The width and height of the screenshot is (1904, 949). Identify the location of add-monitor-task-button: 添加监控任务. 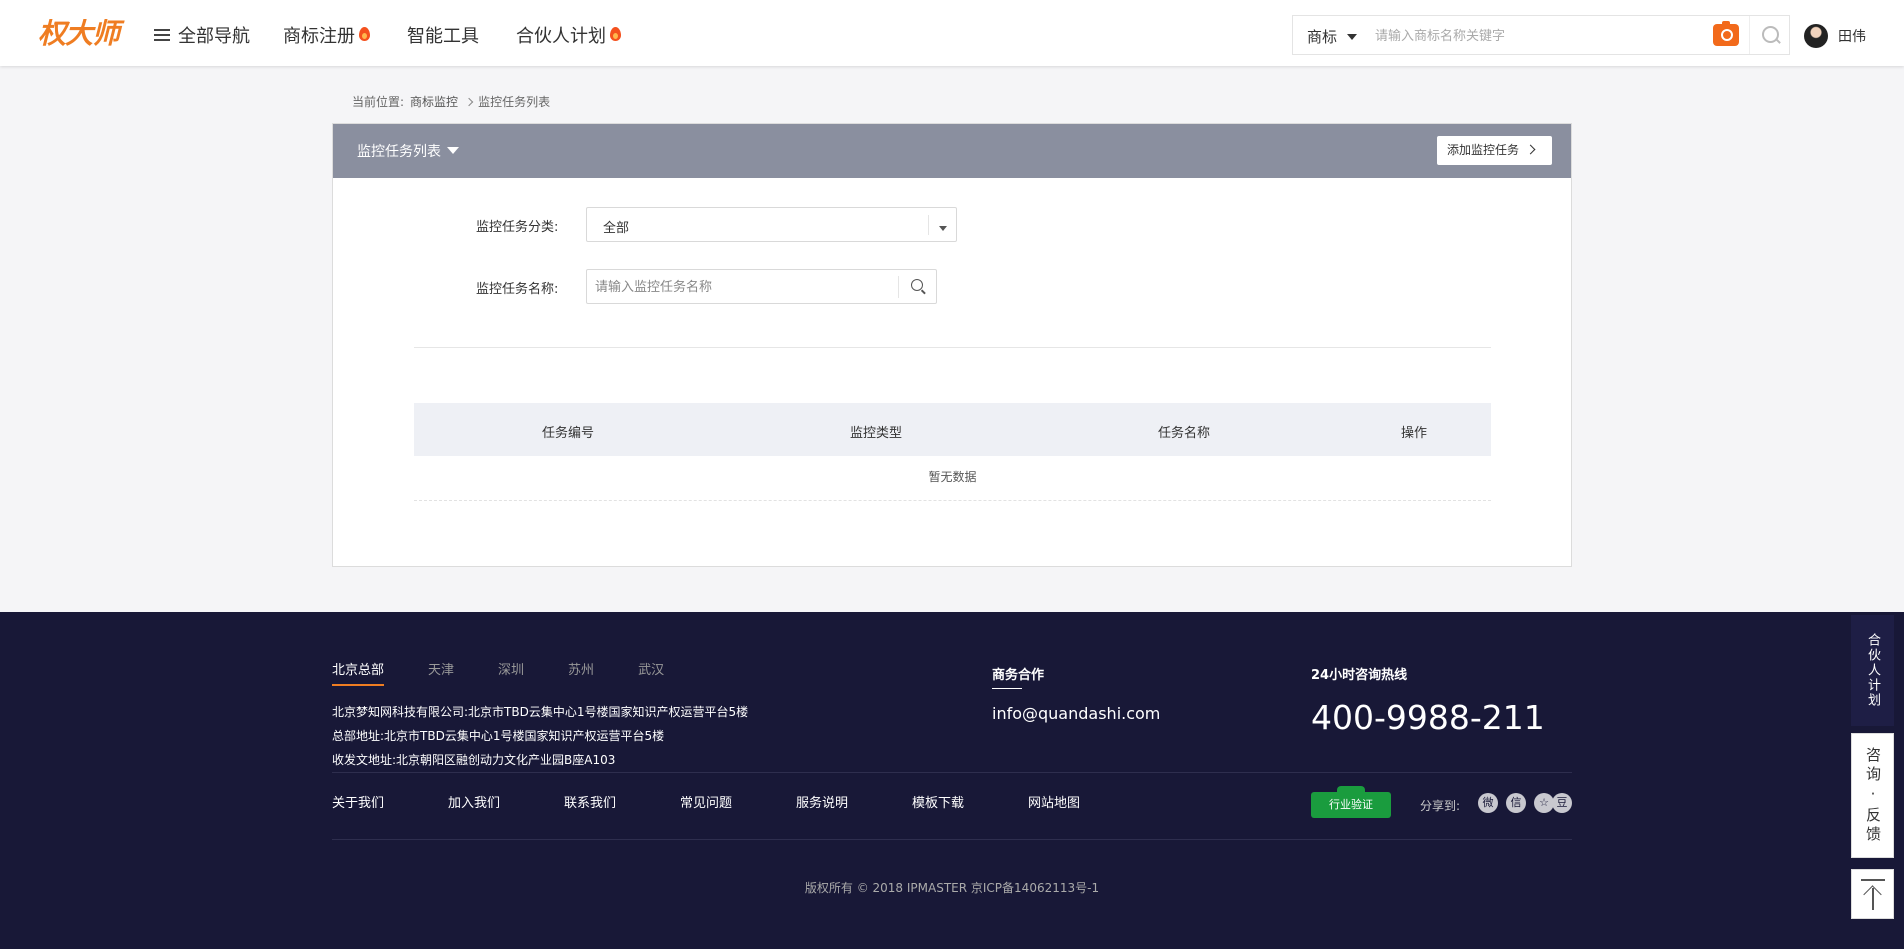
(1494, 150).